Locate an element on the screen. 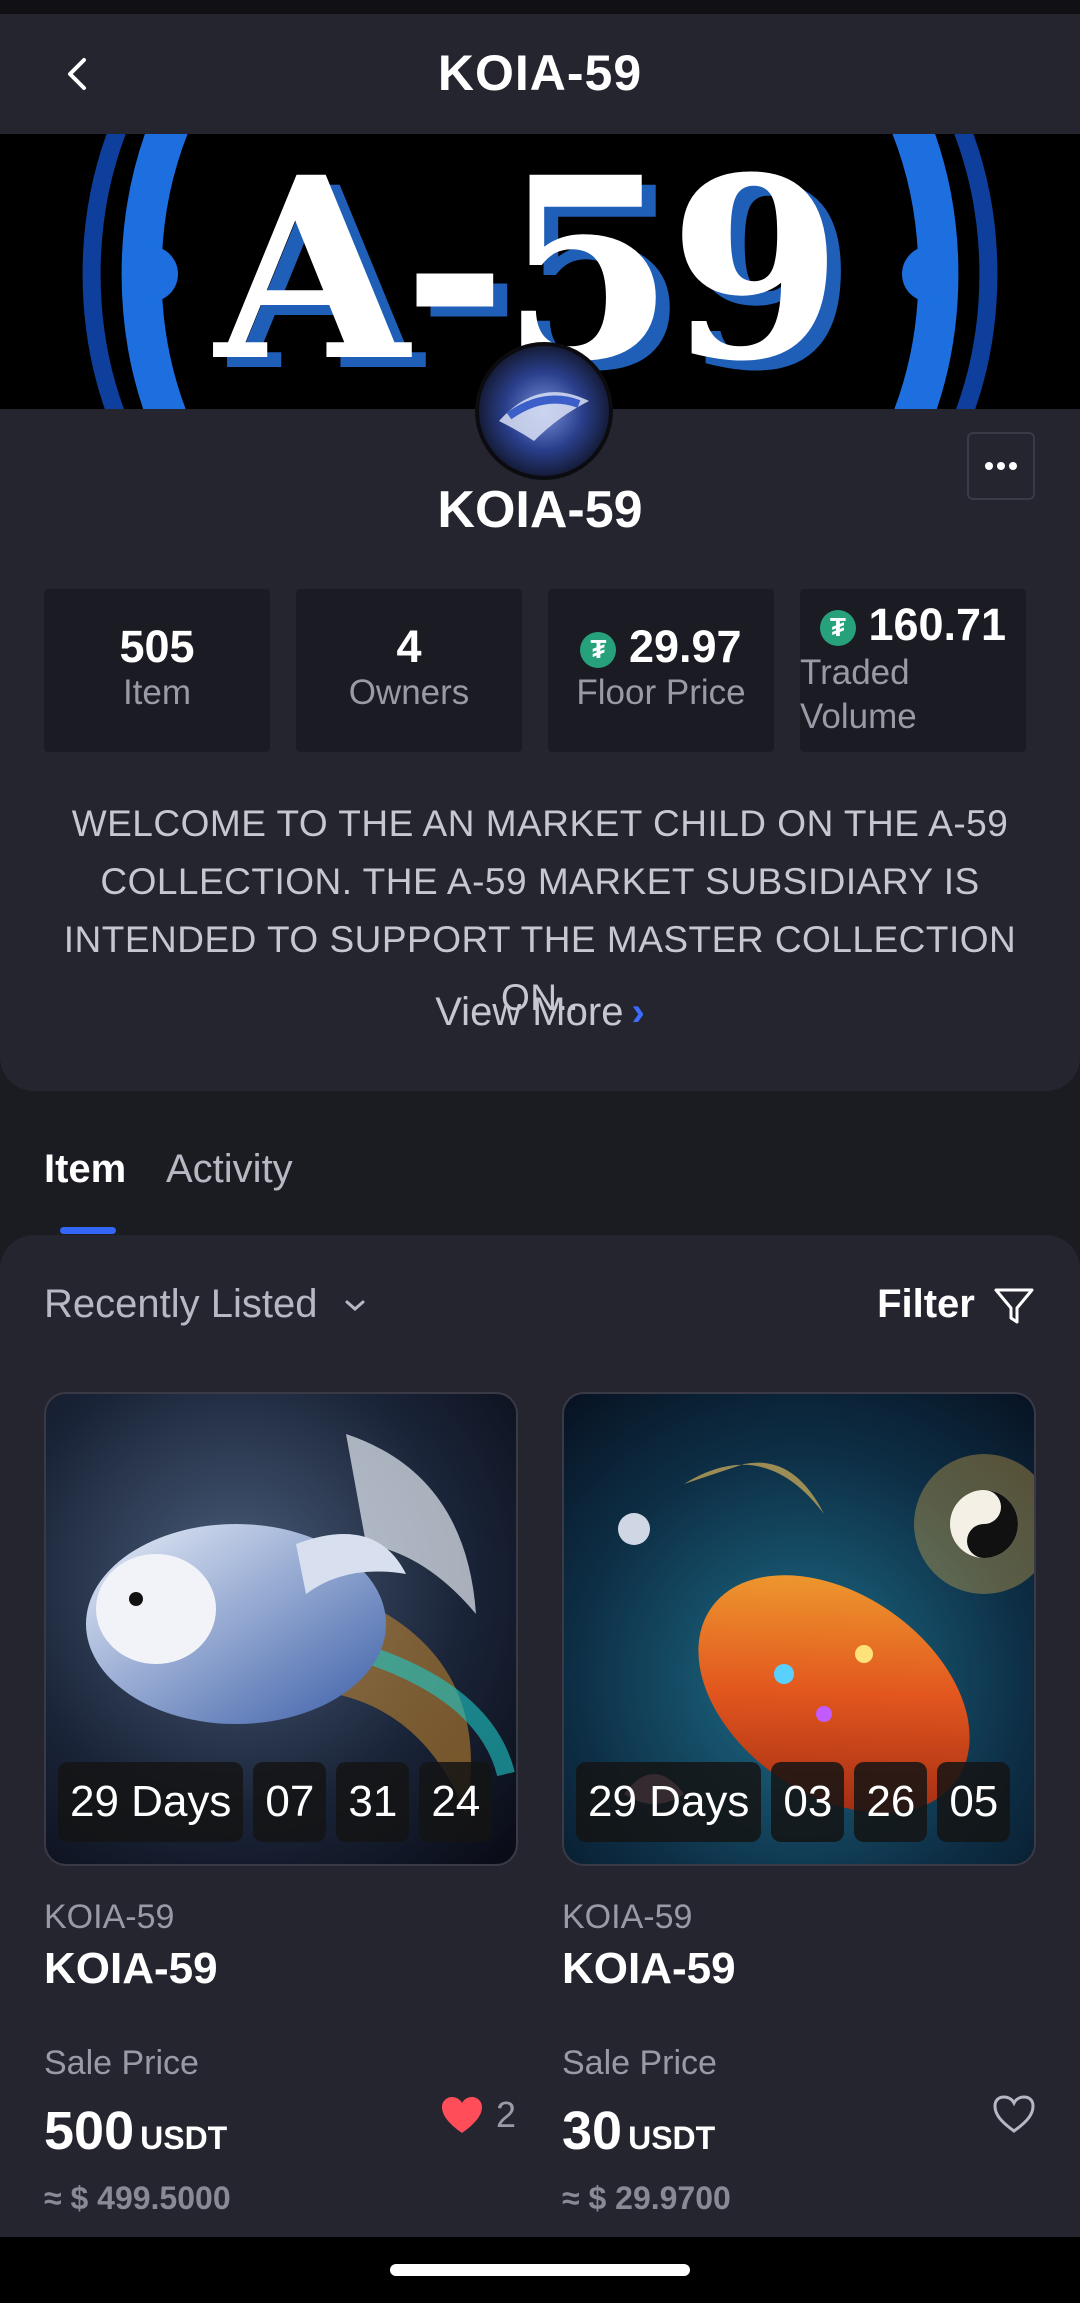 The image size is (1080, 2303). active-tab-indicator is located at coordinates (88, 1230).